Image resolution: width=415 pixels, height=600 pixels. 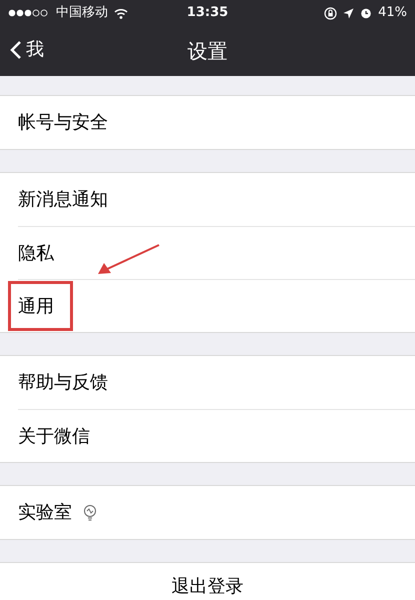 What do you see at coordinates (121, 13) in the screenshot?
I see `wifi-icon` at bounding box center [121, 13].